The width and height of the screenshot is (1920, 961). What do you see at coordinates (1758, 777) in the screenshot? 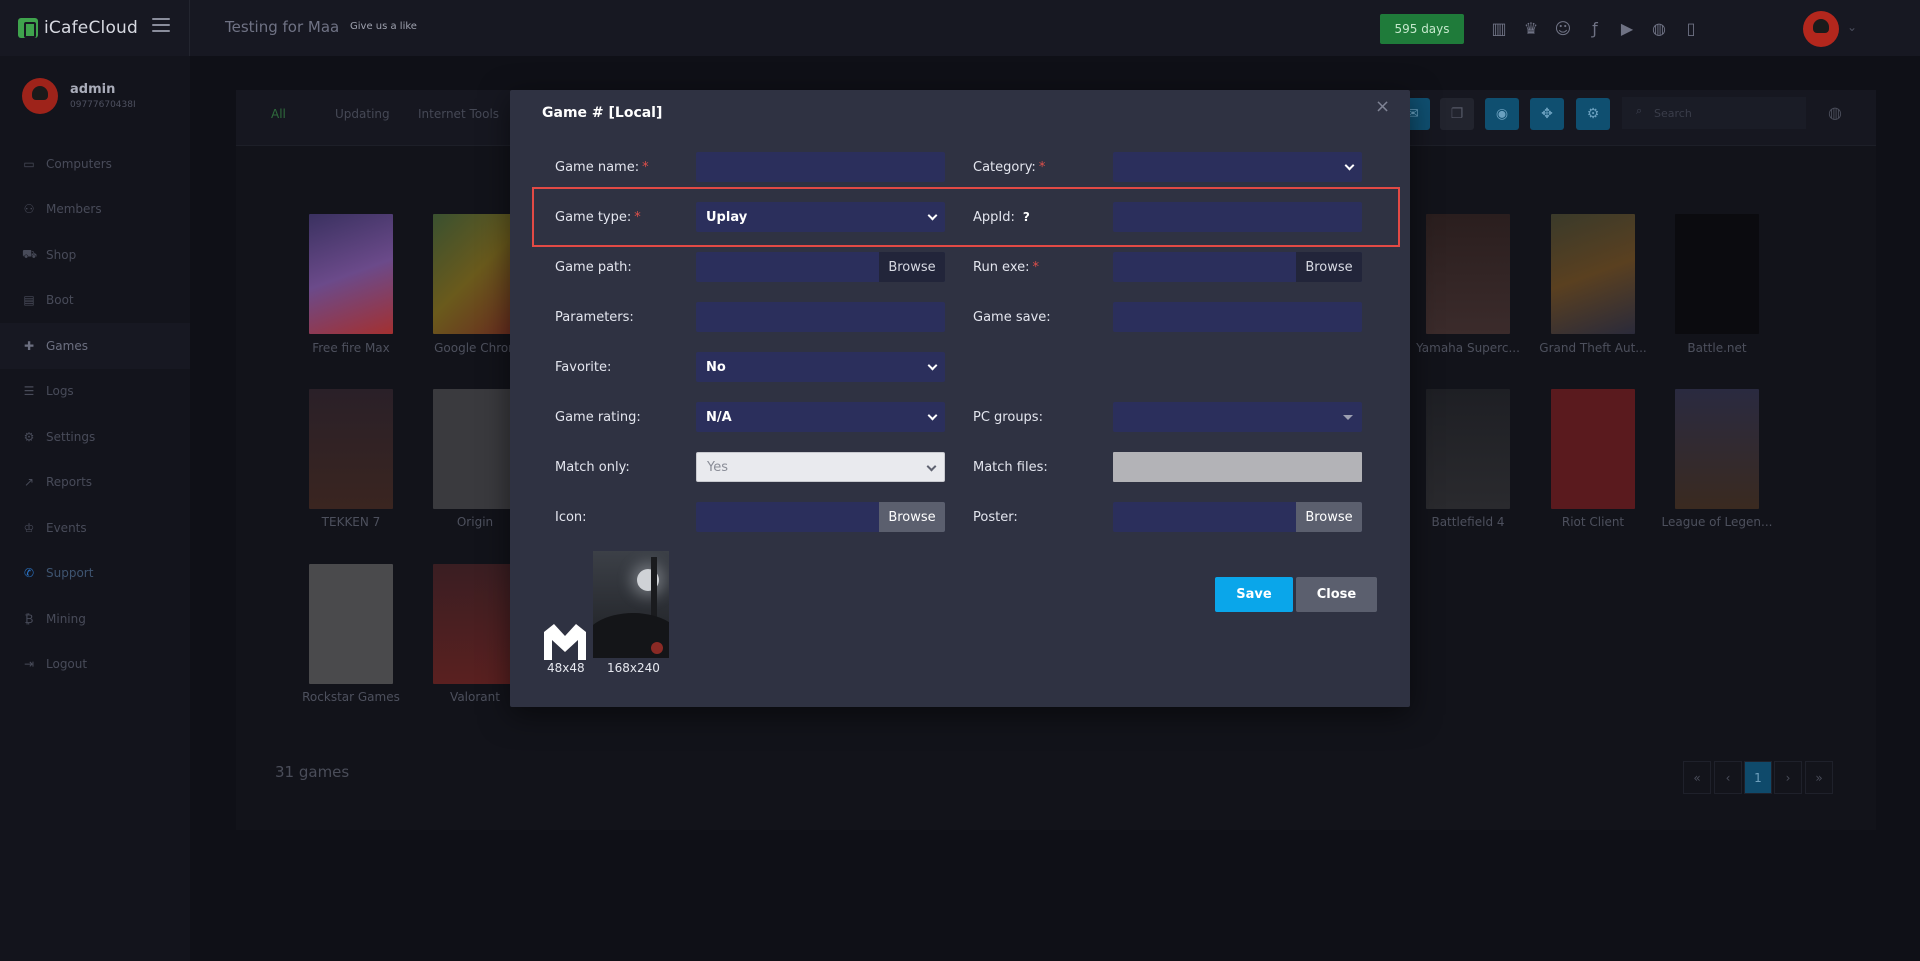
I see `pager-current: 1` at bounding box center [1758, 777].